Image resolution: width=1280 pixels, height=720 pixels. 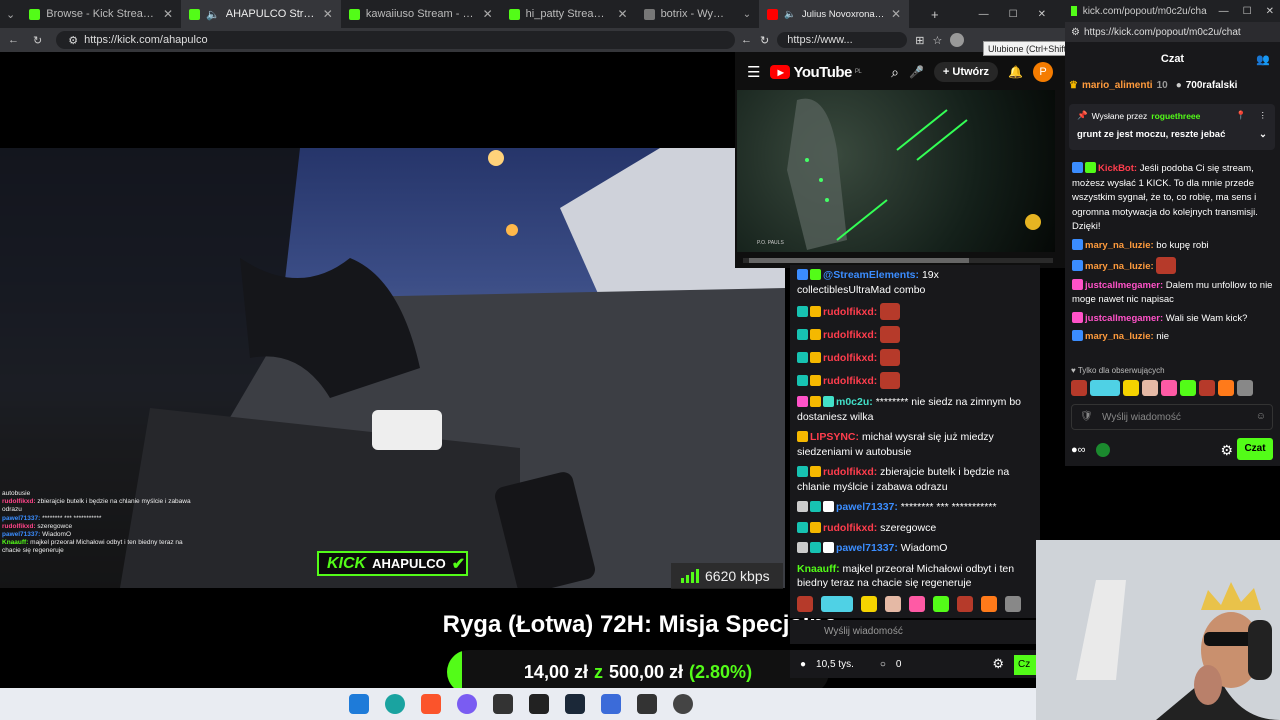 I want to click on pinned-user: roguethreee, so click(x=1175, y=116).